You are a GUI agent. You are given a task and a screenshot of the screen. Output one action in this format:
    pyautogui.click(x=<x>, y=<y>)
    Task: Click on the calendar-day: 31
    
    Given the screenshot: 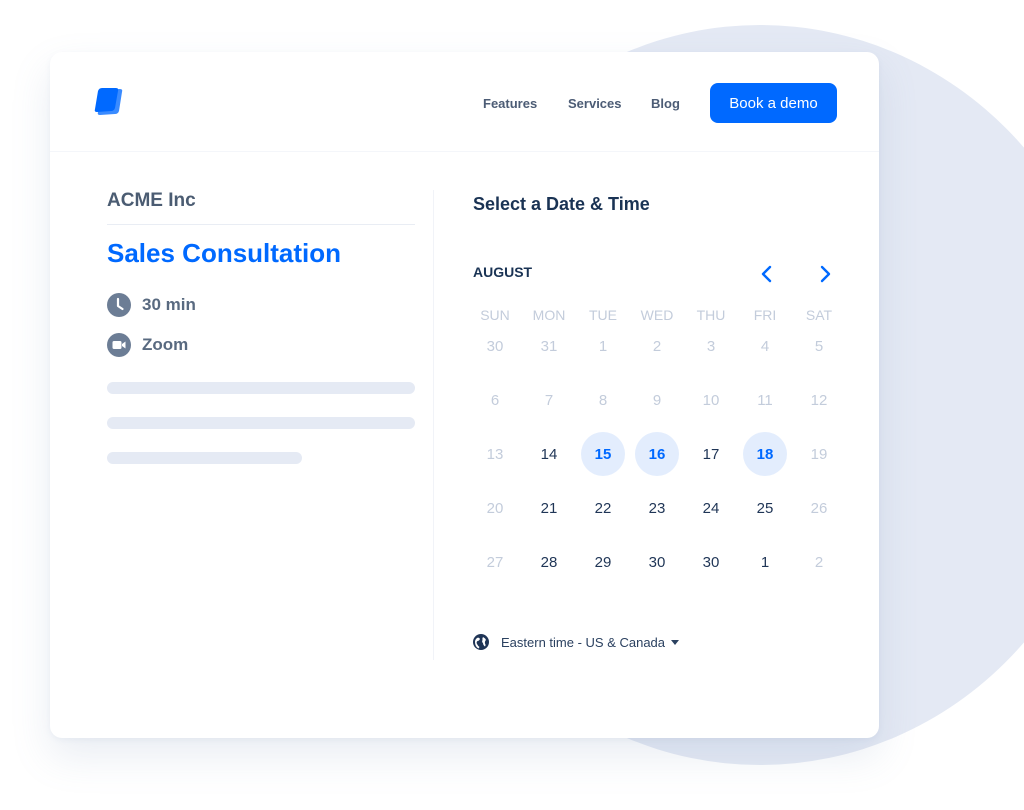 What is the action you would take?
    pyautogui.click(x=549, y=346)
    